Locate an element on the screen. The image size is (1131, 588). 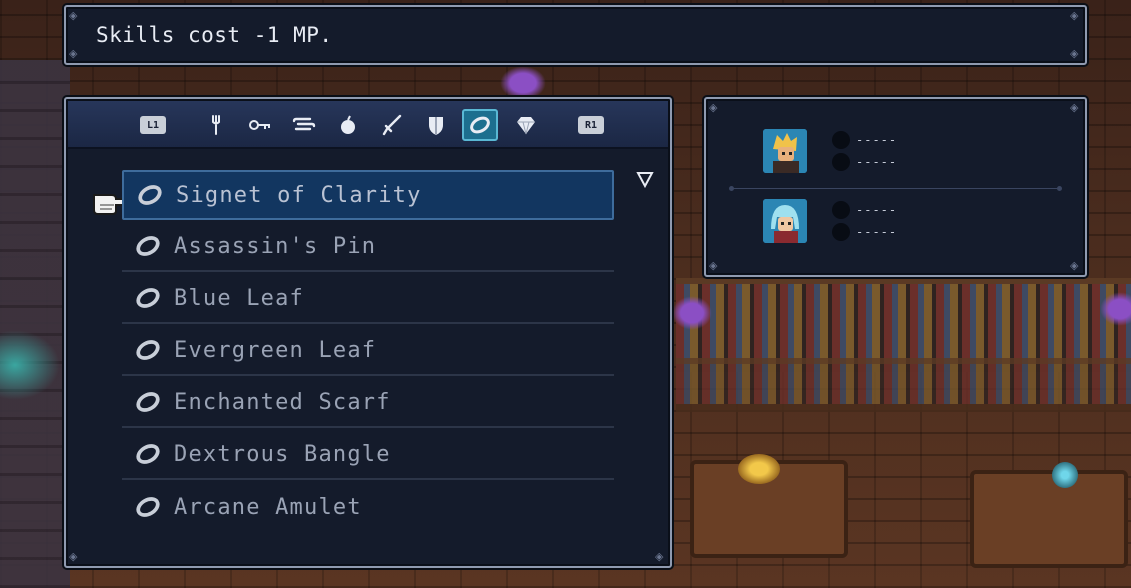
item-name: Evergreen Leaf is located at coordinates (275, 350).